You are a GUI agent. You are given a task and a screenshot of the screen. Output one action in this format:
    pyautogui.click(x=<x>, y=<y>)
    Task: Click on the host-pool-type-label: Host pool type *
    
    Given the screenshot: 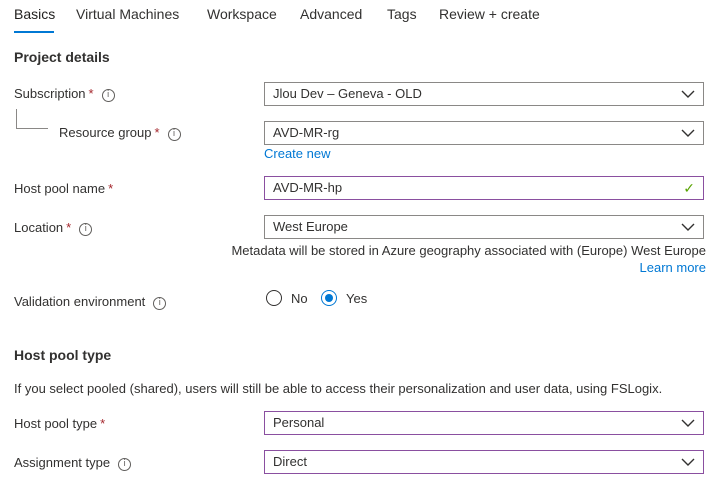 What is the action you would take?
    pyautogui.click(x=59, y=423)
    